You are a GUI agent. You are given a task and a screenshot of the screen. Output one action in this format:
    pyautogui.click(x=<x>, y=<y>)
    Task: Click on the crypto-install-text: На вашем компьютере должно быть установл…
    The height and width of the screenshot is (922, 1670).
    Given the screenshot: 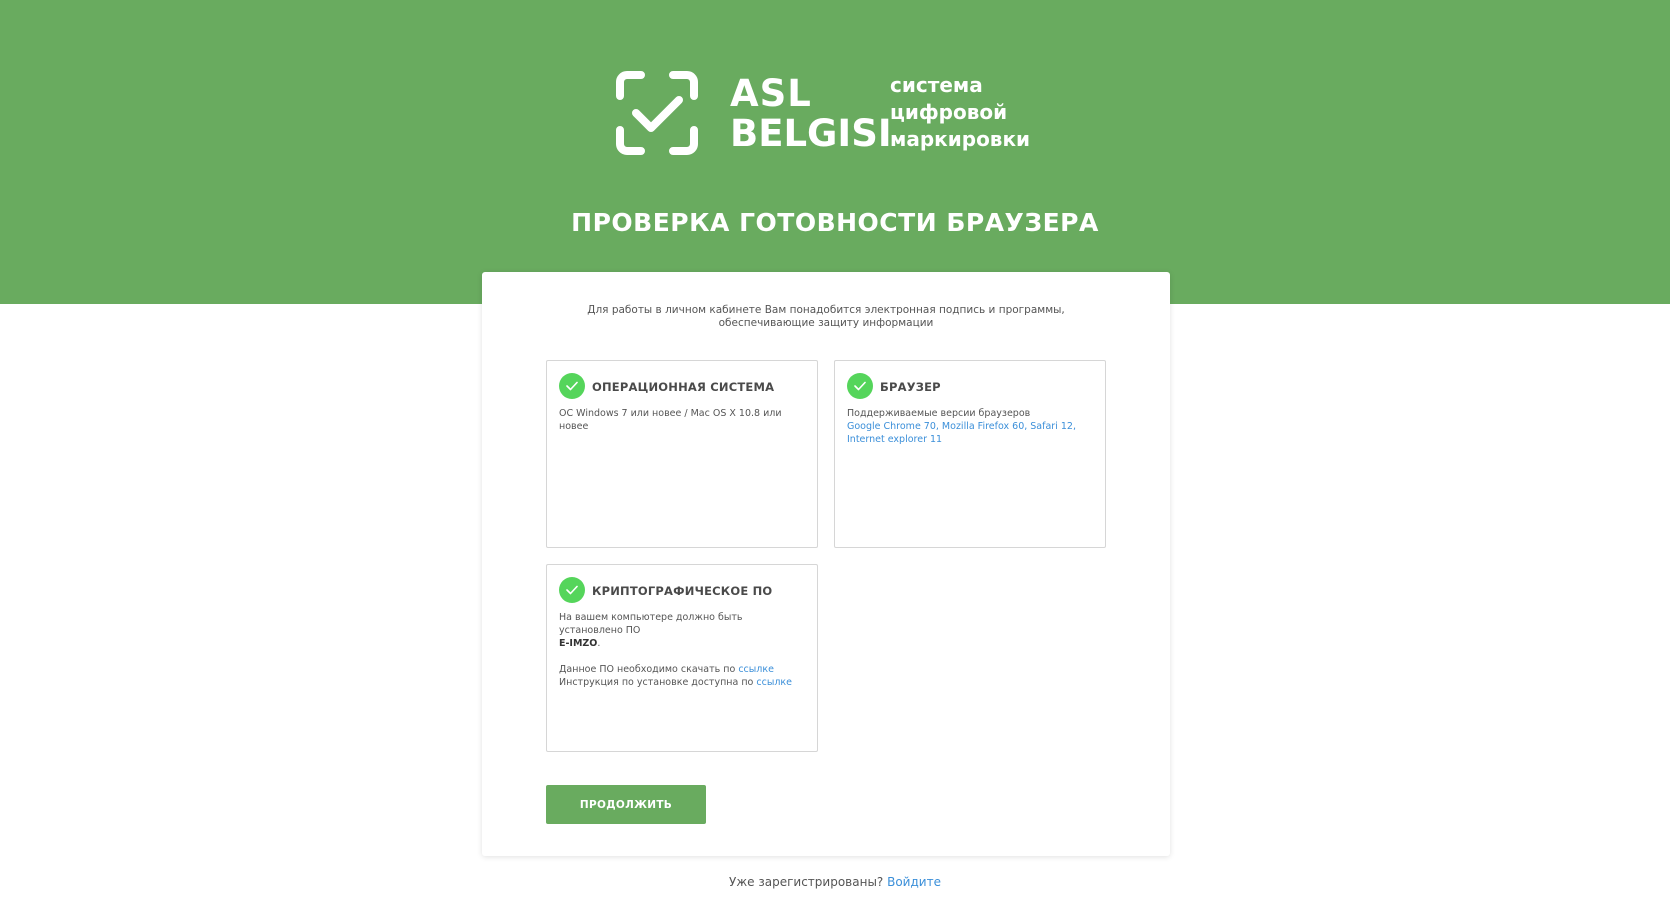 What is the action you would take?
    pyautogui.click(x=651, y=624)
    